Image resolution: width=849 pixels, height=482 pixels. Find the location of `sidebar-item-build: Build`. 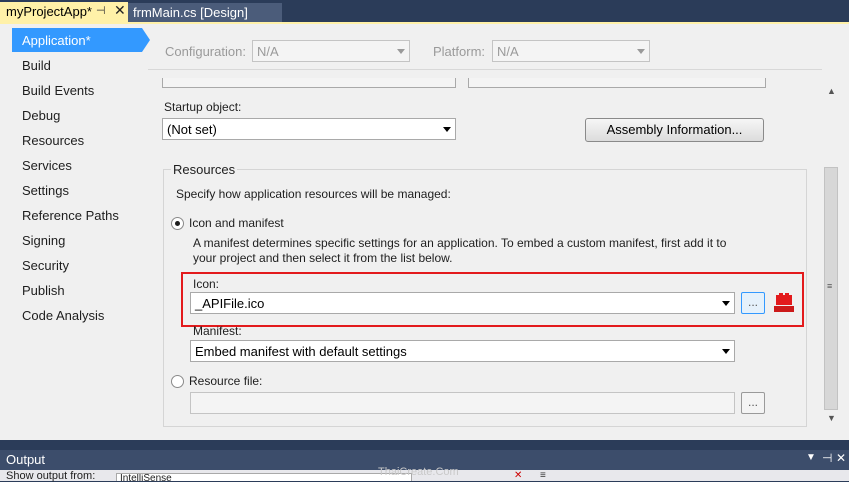

sidebar-item-build: Build is located at coordinates (80, 65).